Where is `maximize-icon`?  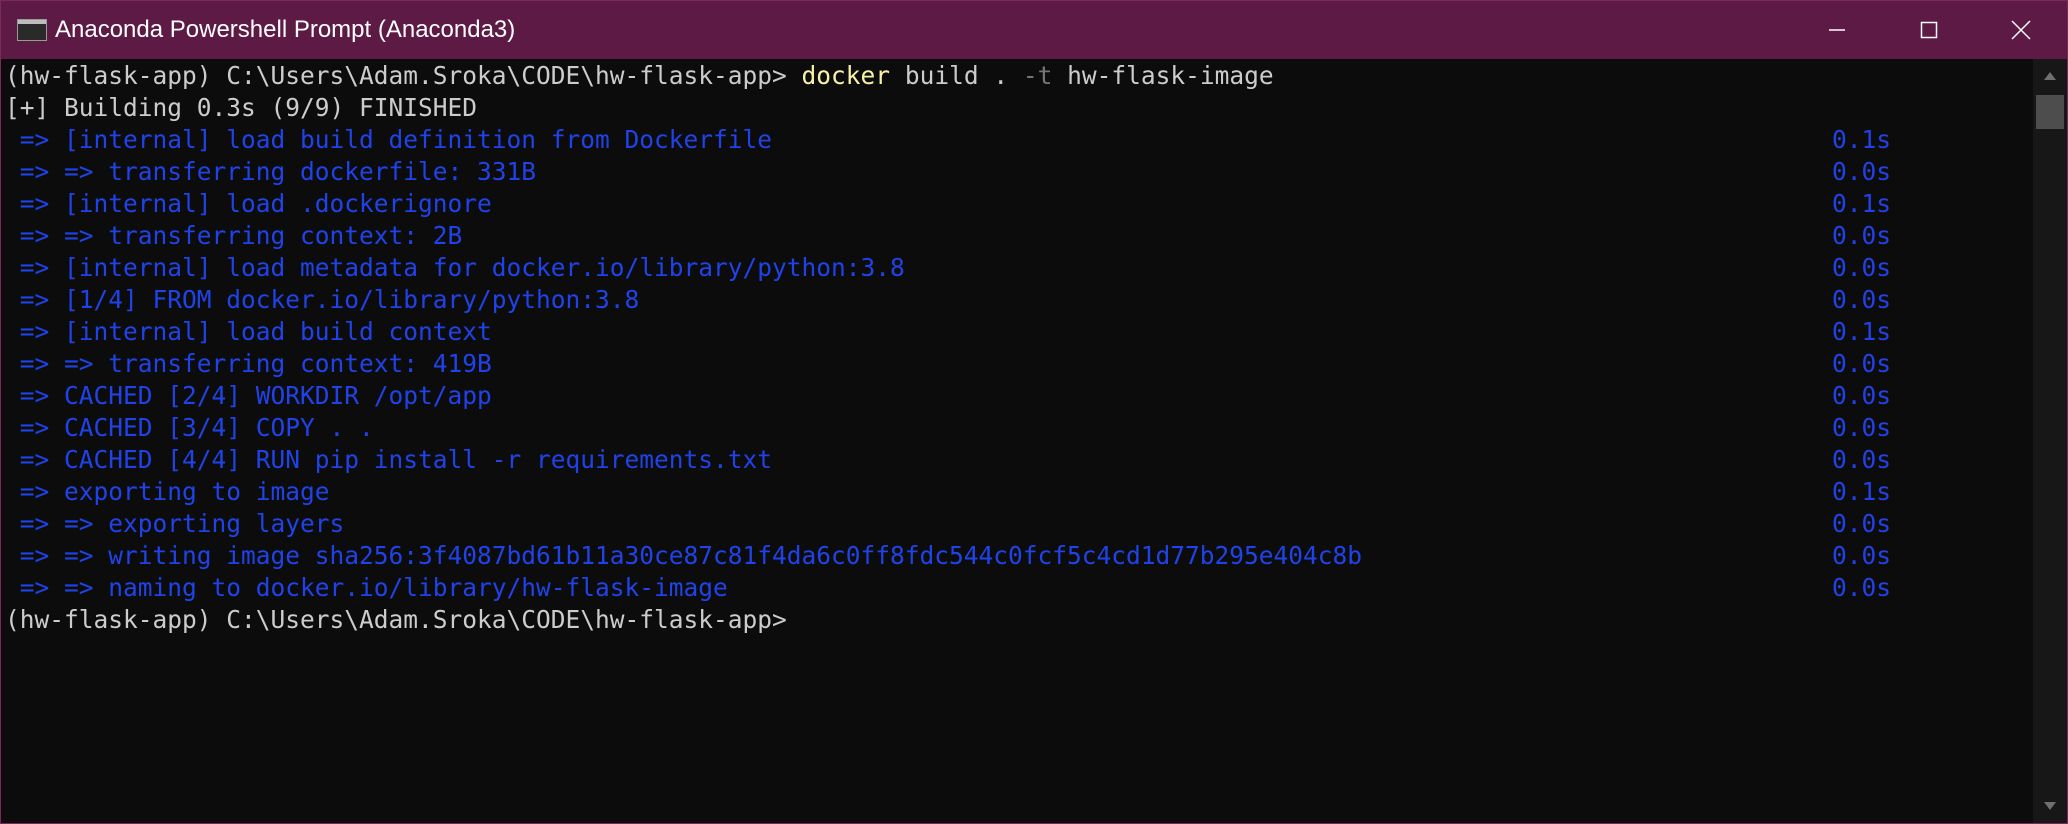 maximize-icon is located at coordinates (1929, 30).